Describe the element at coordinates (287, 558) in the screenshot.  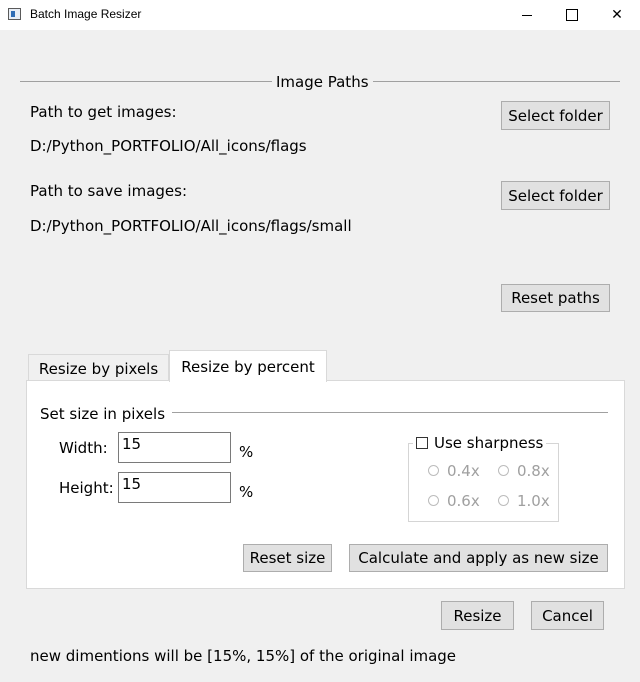
I see `reset-size-button: Reset size` at that location.